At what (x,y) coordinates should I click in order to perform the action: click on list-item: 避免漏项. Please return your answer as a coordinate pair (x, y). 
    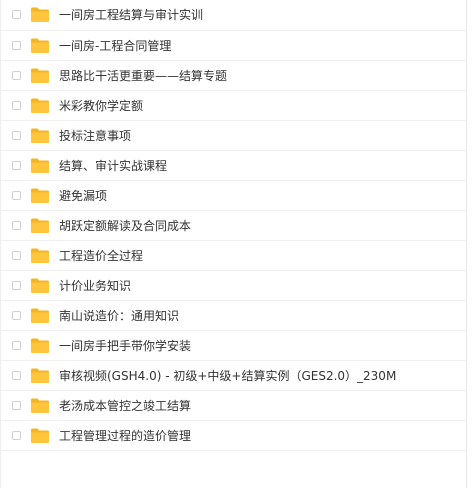
    Looking at the image, I should click on (233, 196).